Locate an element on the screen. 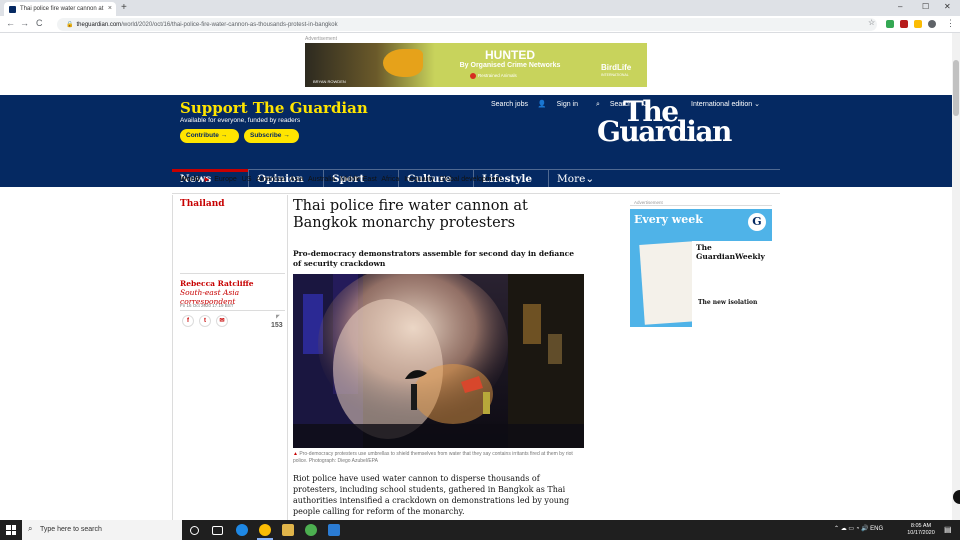 The height and width of the screenshot is (540, 960). outlook-icon is located at coordinates (334, 530).